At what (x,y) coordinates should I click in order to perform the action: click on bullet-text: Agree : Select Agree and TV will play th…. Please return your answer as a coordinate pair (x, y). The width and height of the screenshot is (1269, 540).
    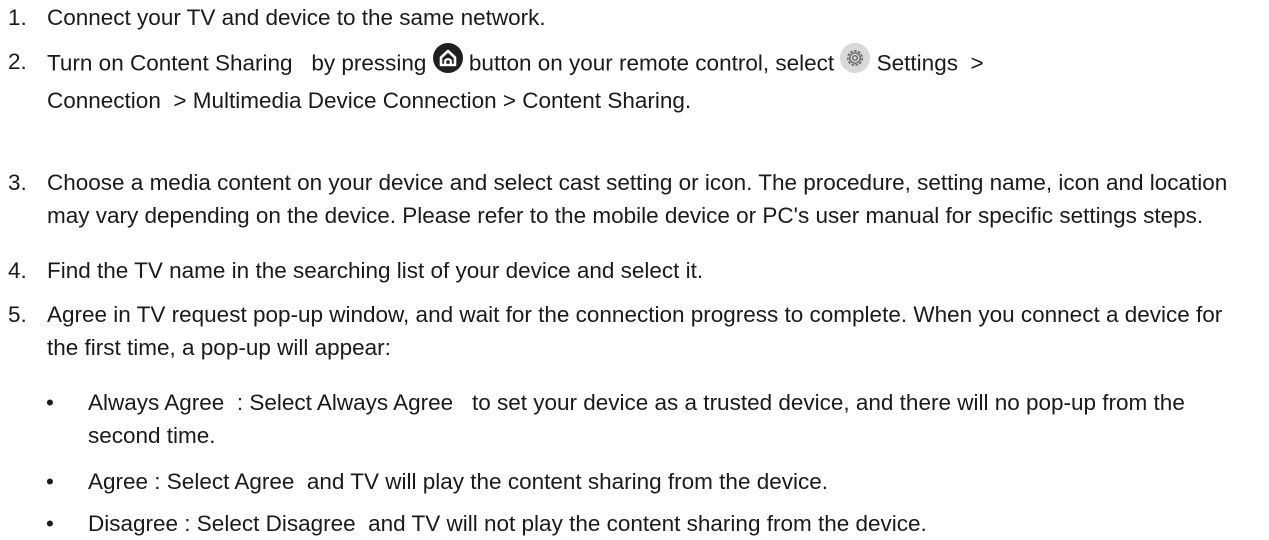
    Looking at the image, I should click on (458, 481).